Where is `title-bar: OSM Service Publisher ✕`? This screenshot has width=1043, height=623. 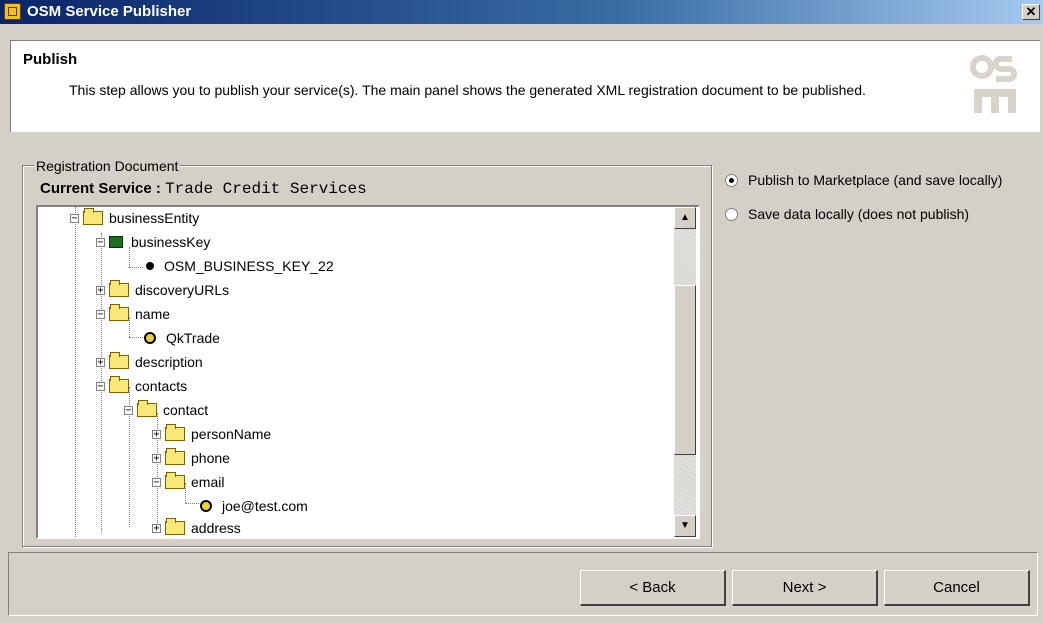
title-bar: OSM Service Publisher ✕ is located at coordinates (521, 12).